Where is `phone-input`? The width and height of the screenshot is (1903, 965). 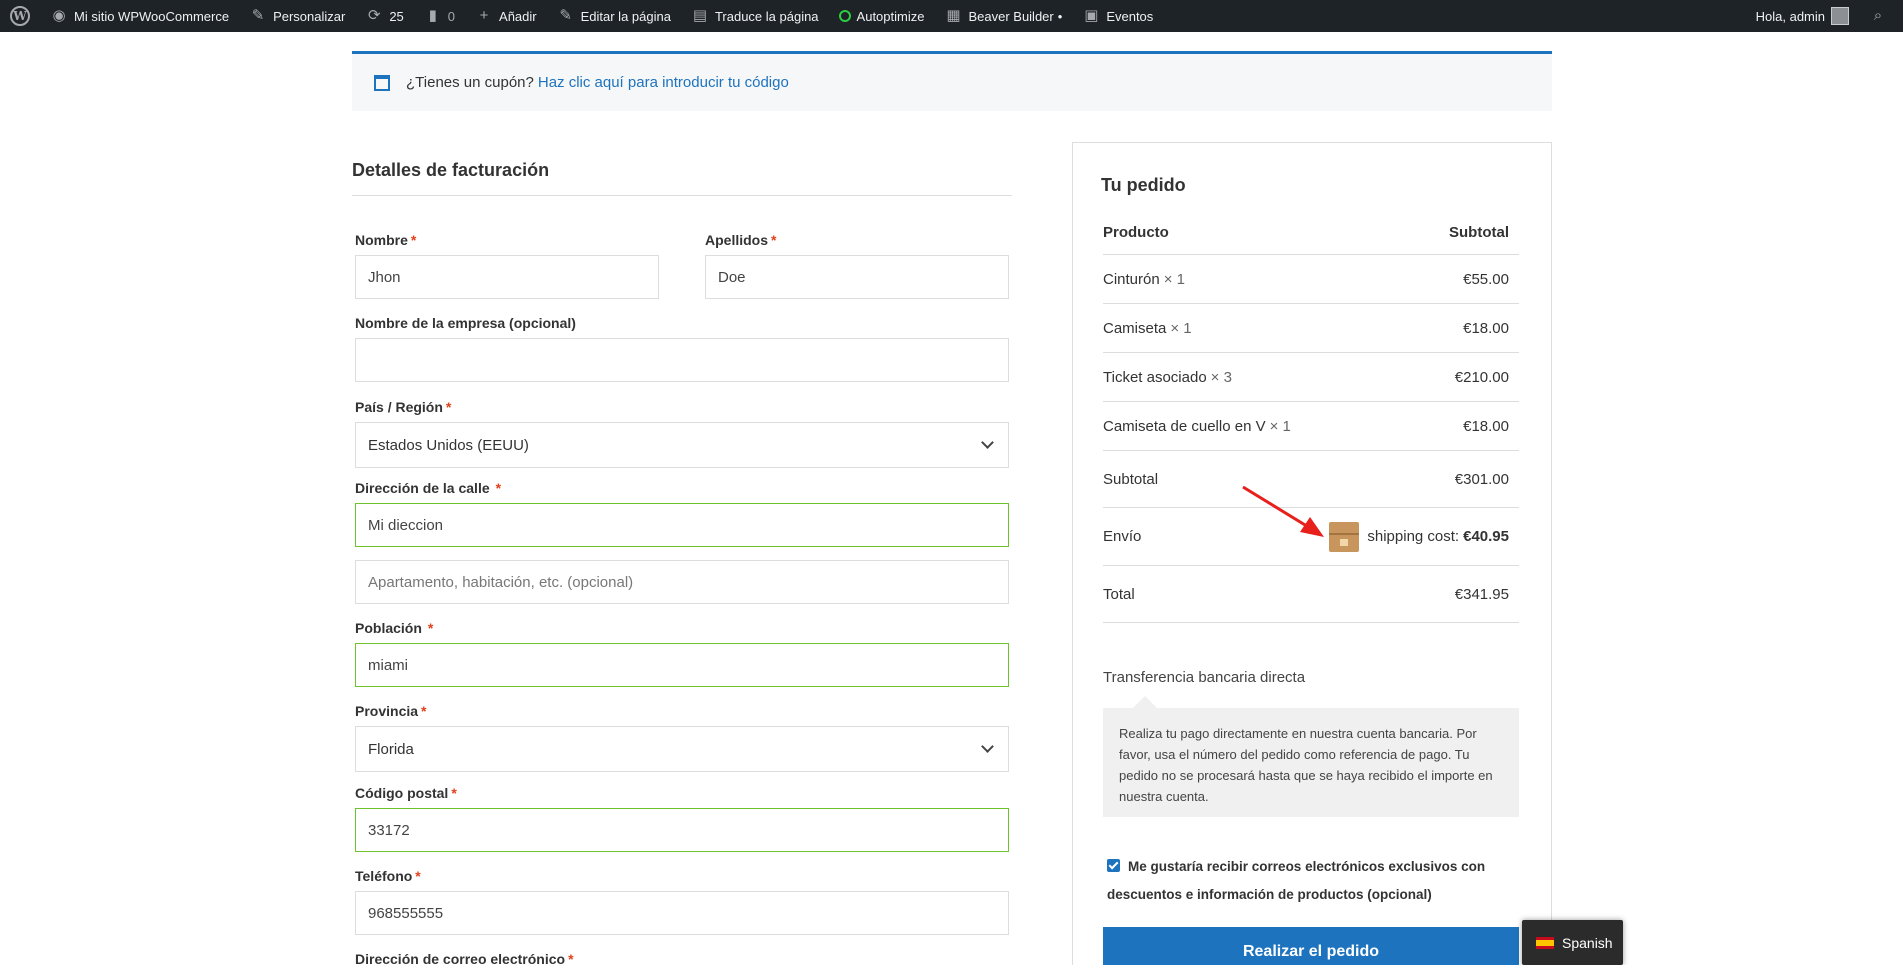 phone-input is located at coordinates (682, 913).